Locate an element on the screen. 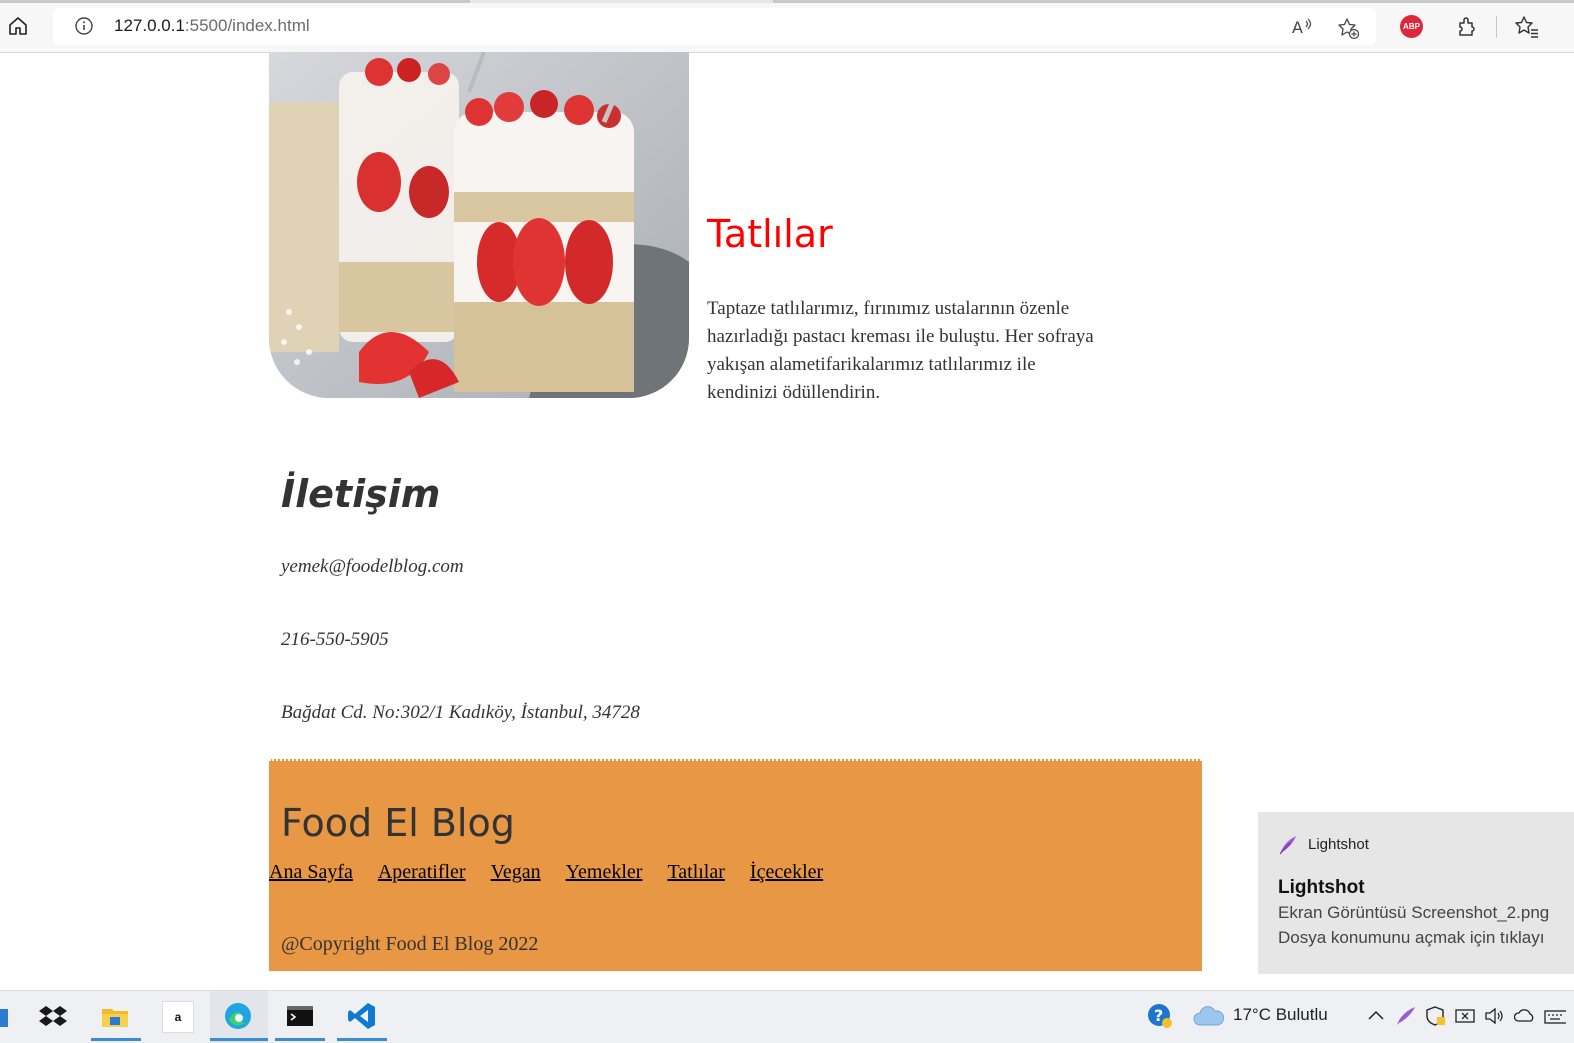  vscode-underline is located at coordinates (362, 1039).